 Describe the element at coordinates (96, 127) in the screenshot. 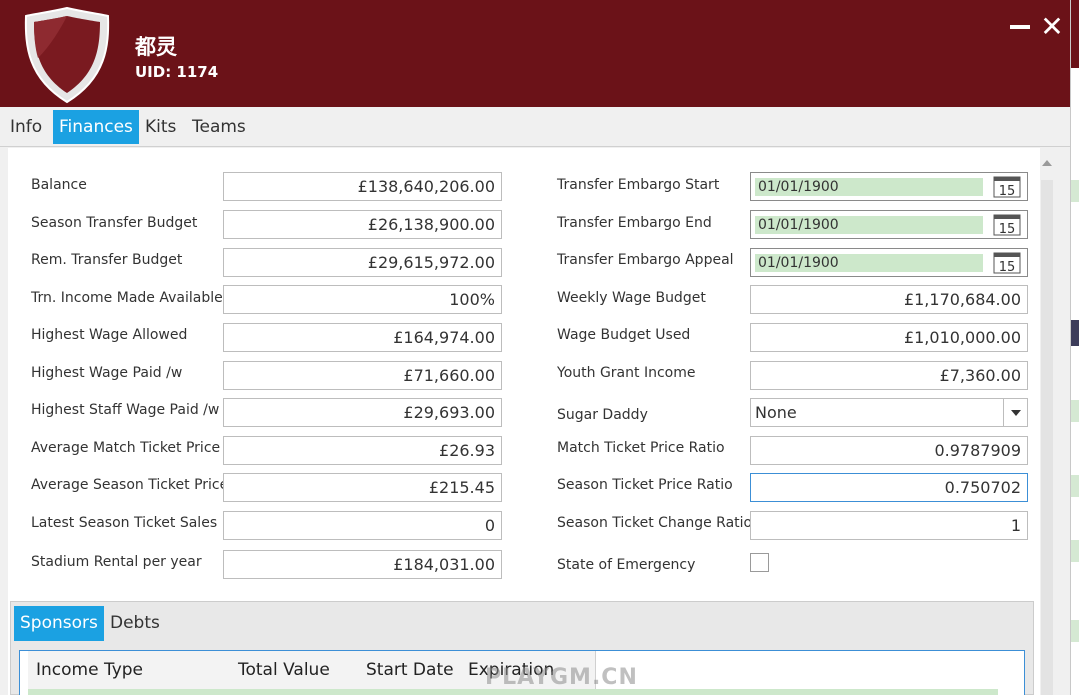

I see `tab-finances: Finances` at that location.